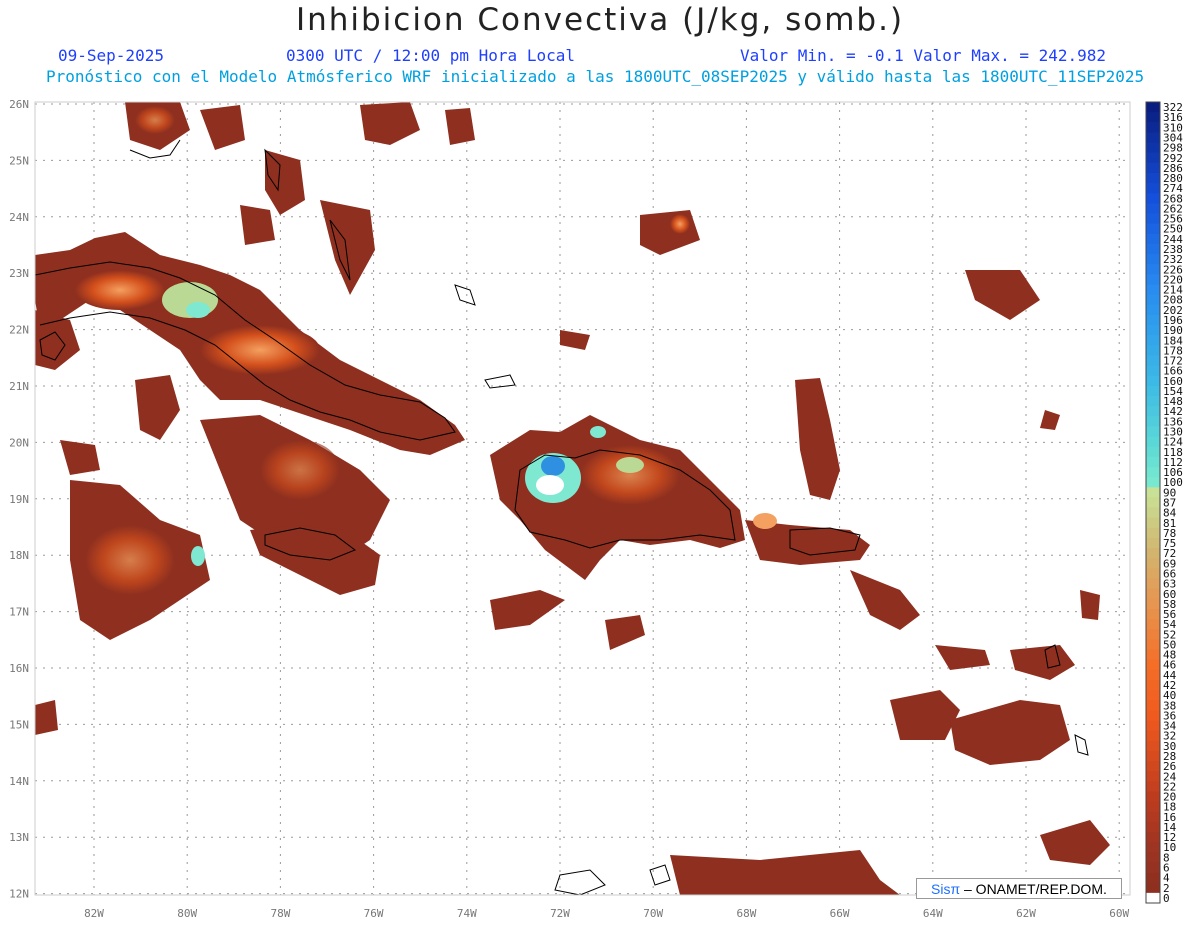  I want to click on latitude-label: 14N, so click(19, 781).